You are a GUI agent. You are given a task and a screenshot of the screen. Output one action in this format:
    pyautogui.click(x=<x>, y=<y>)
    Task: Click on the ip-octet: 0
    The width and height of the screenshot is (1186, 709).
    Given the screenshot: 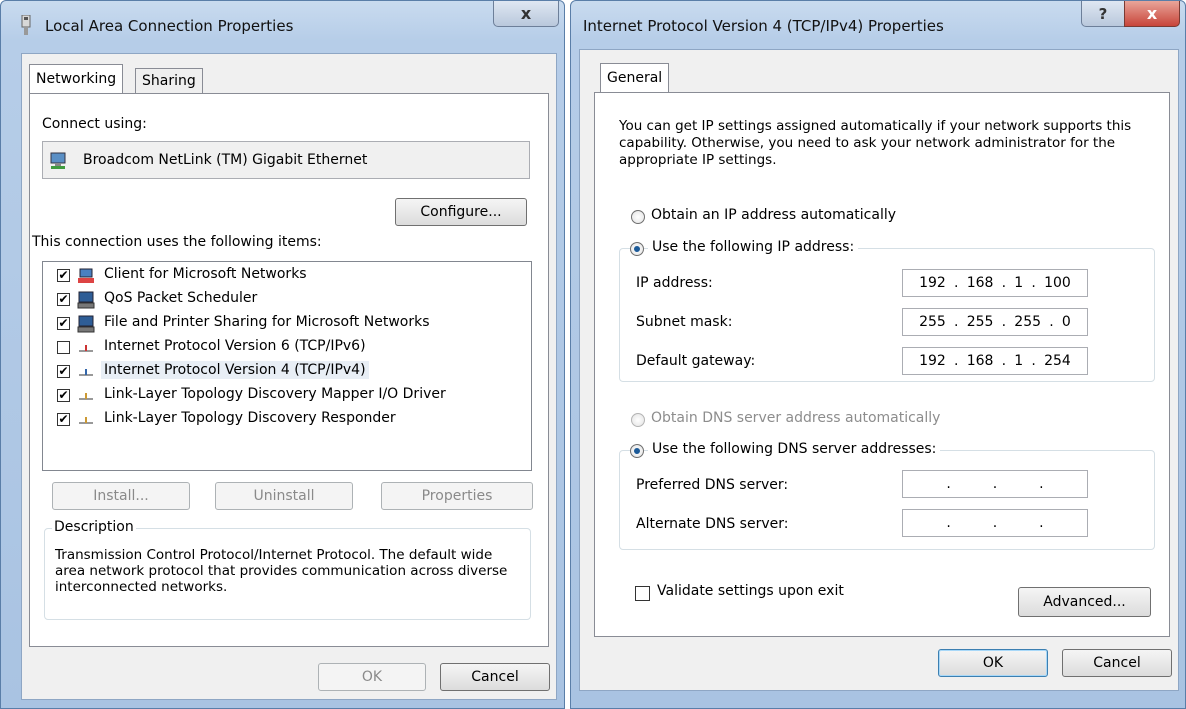 What is the action you would take?
    pyautogui.click(x=1066, y=322)
    